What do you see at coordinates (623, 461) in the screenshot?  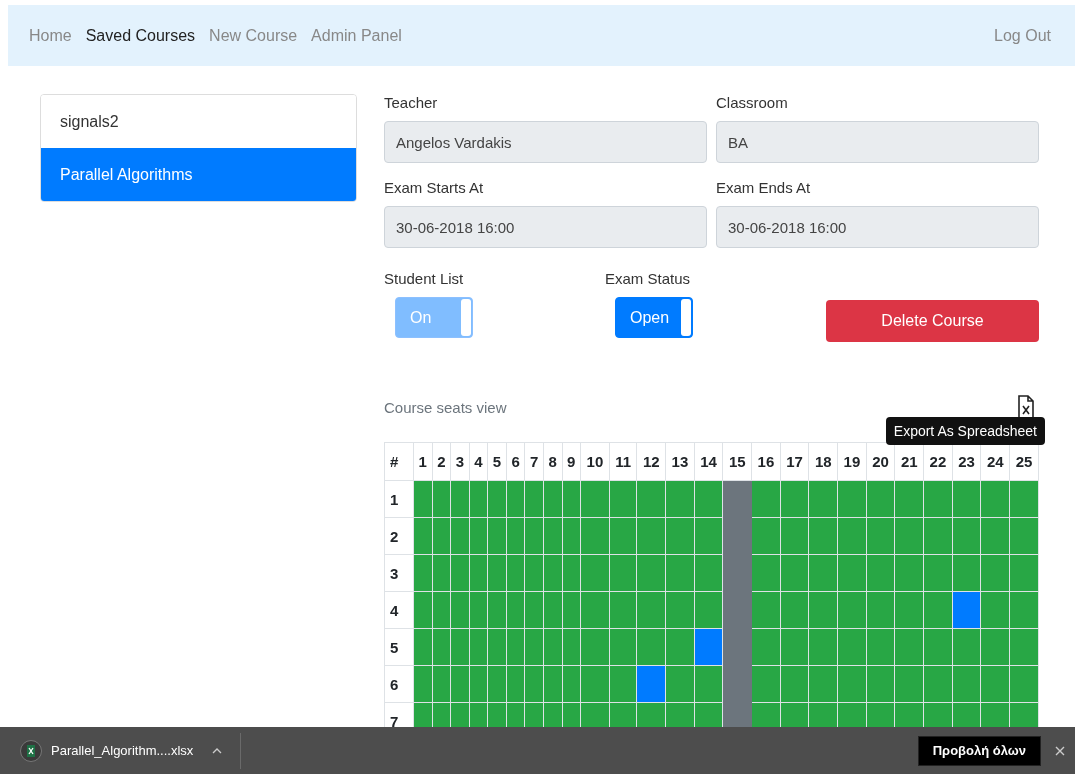 I see `table-header: 11` at bounding box center [623, 461].